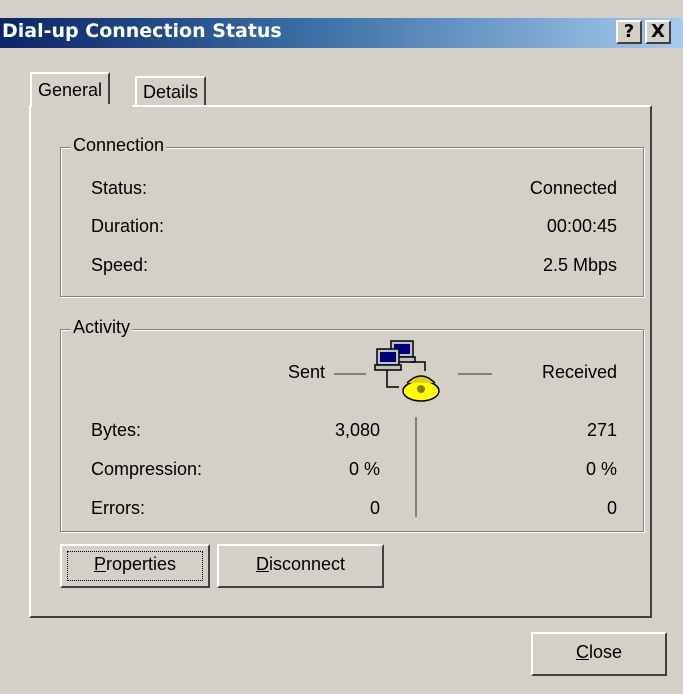  What do you see at coordinates (118, 508) in the screenshot?
I see `errors-label: Errors:` at bounding box center [118, 508].